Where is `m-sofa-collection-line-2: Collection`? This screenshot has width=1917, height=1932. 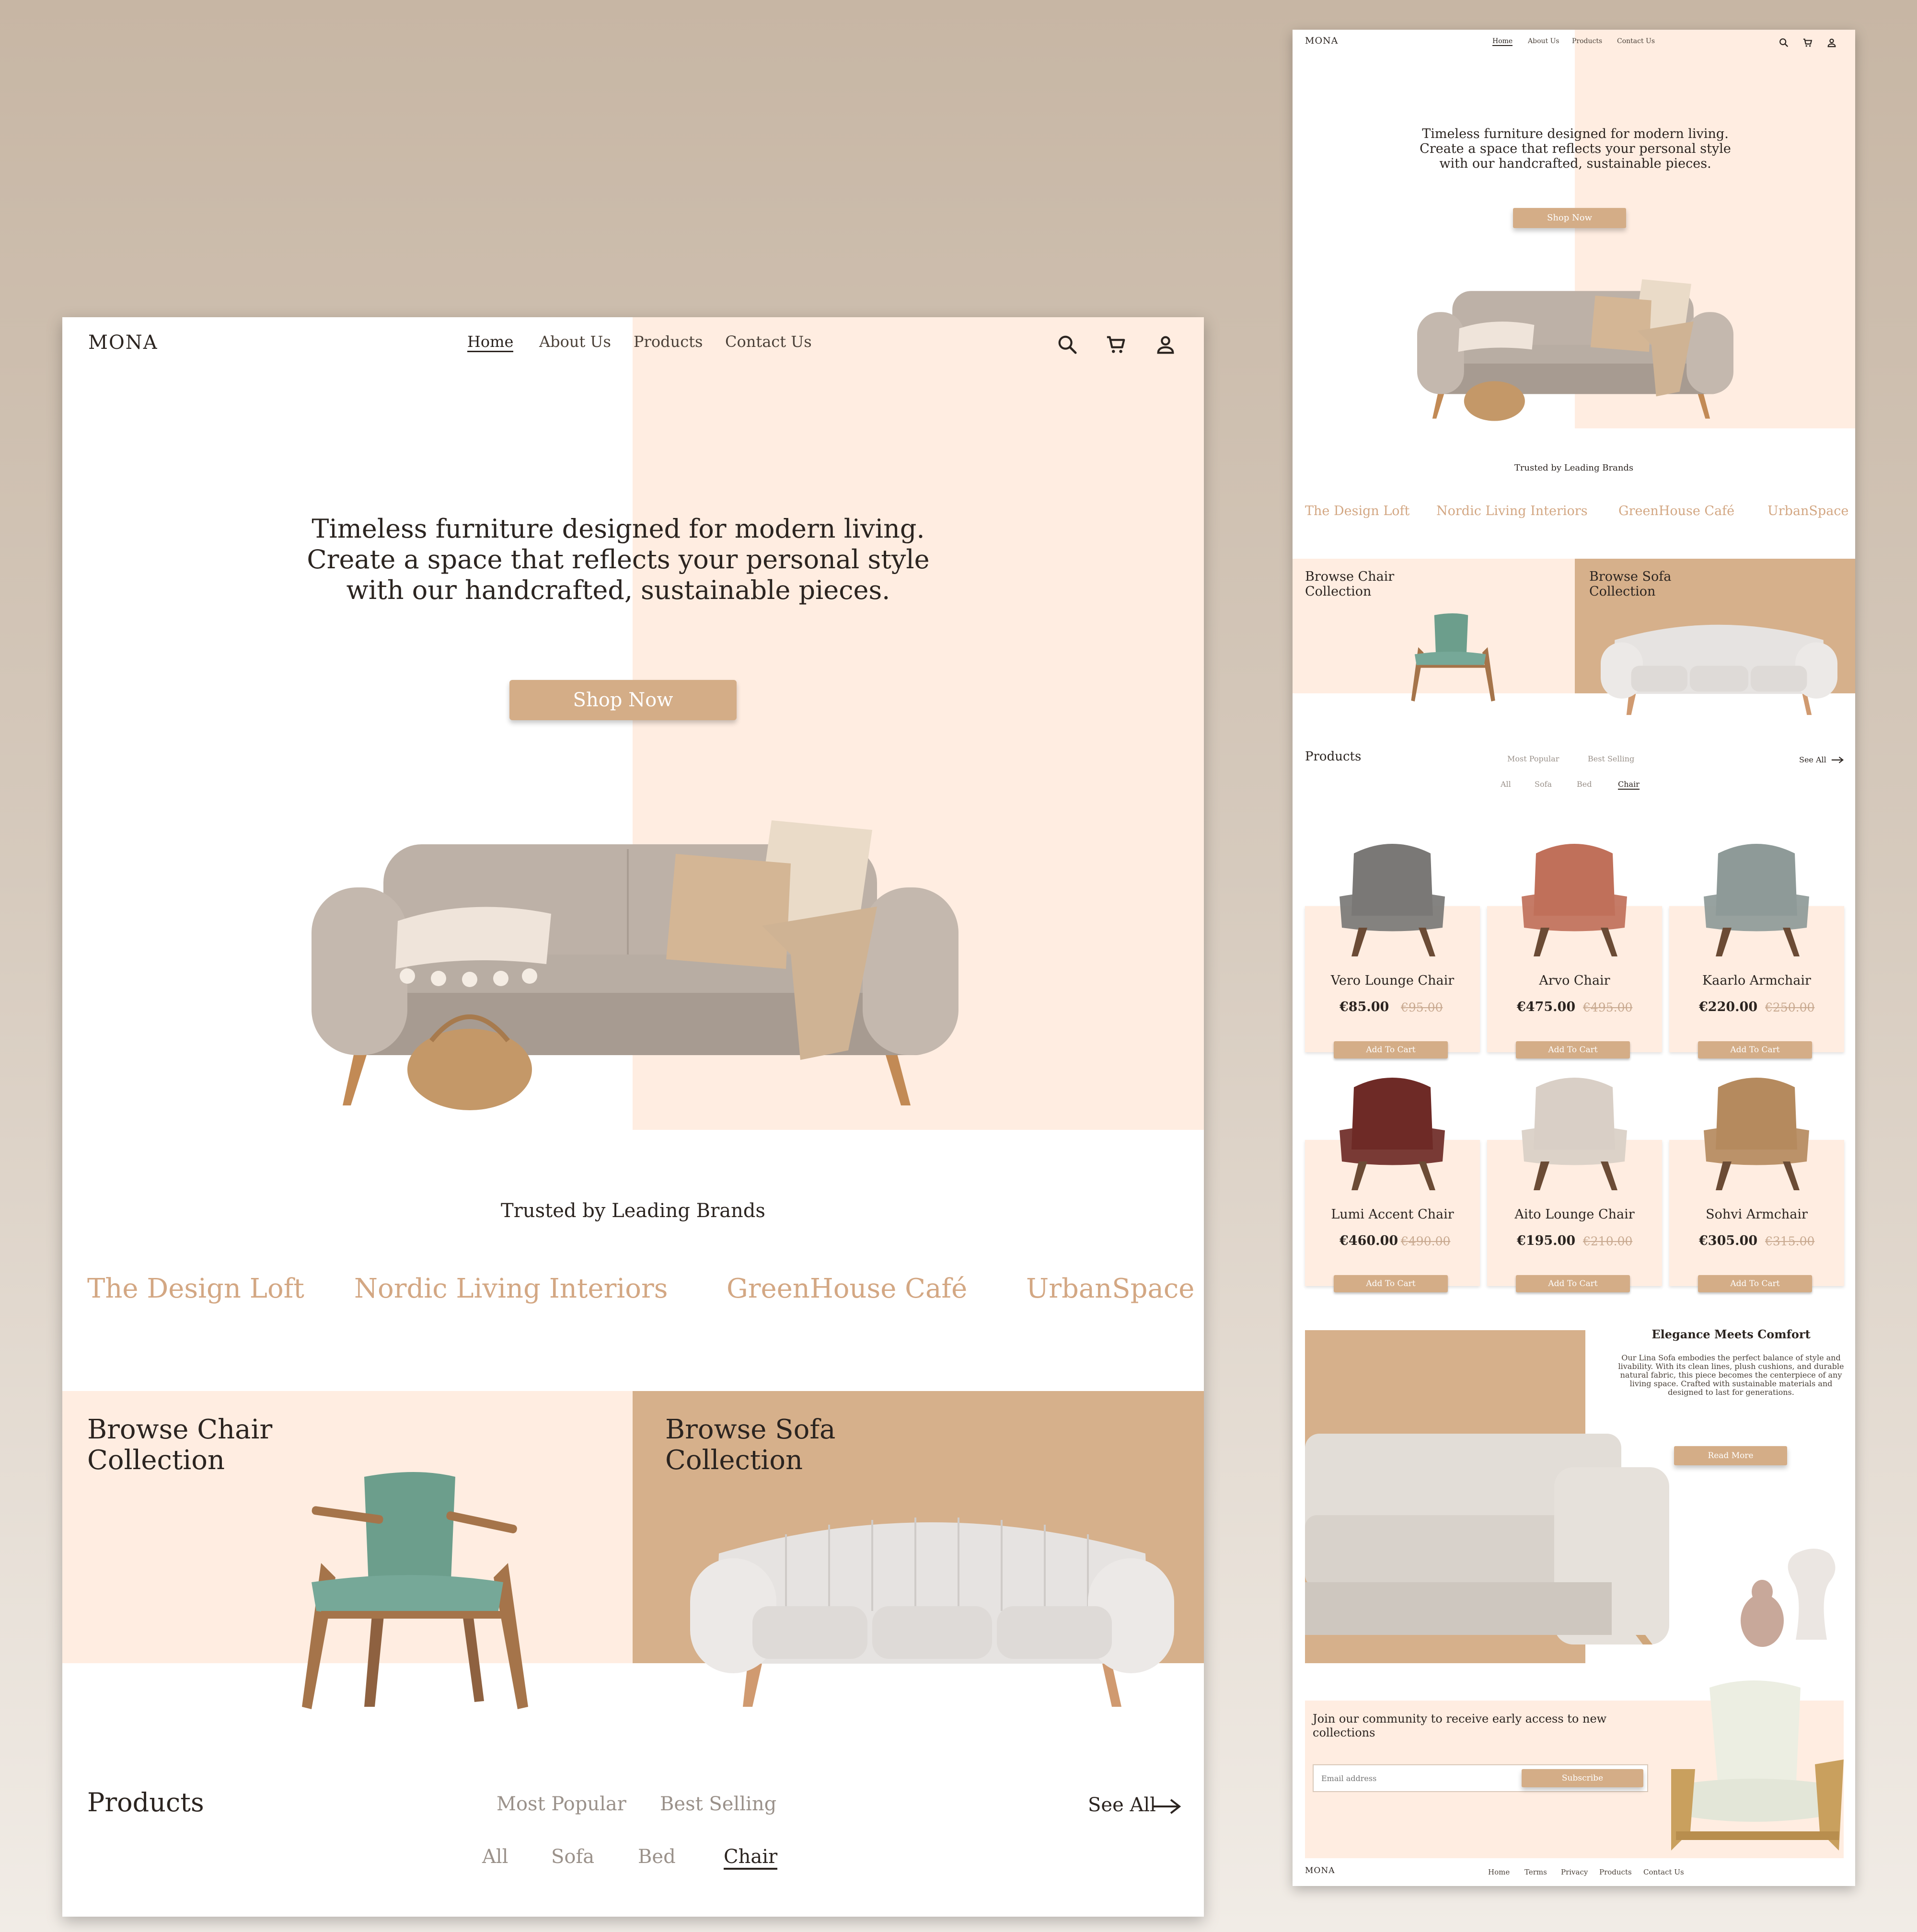
m-sofa-collection-line-2: Collection is located at coordinates (1622, 591).